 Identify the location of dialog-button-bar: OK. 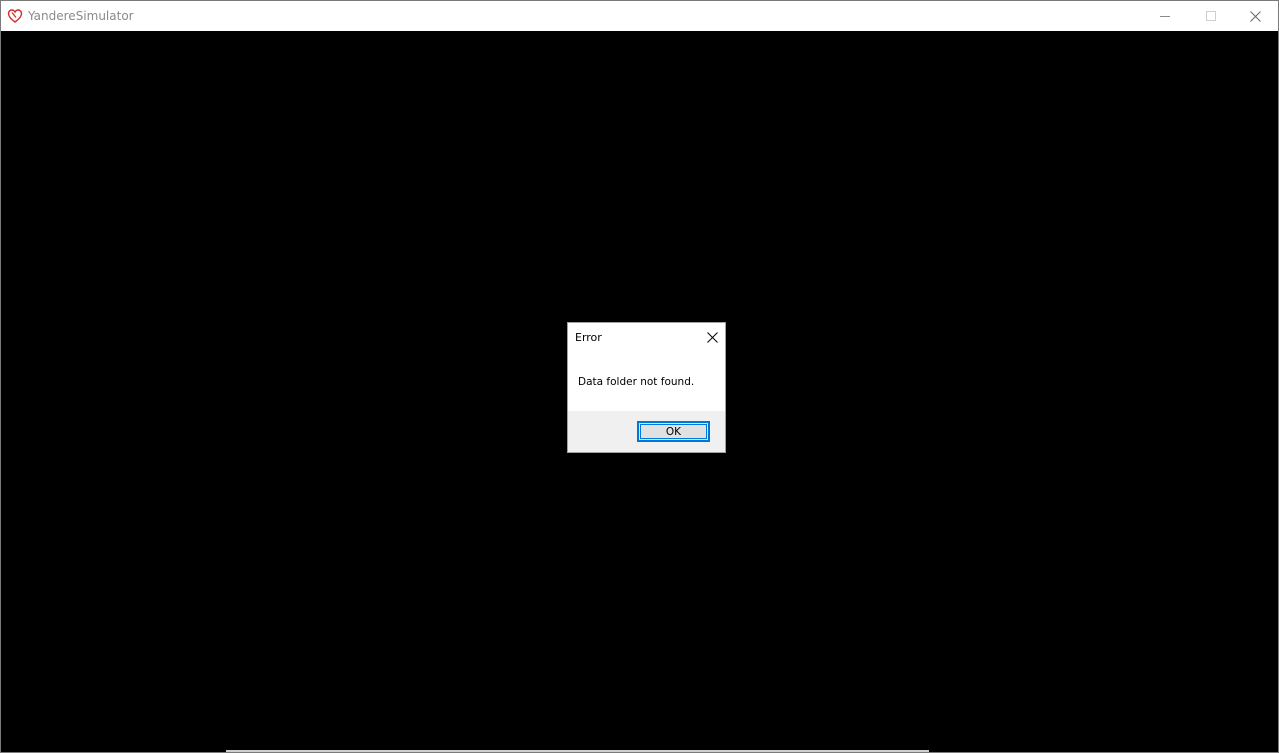
(646, 431).